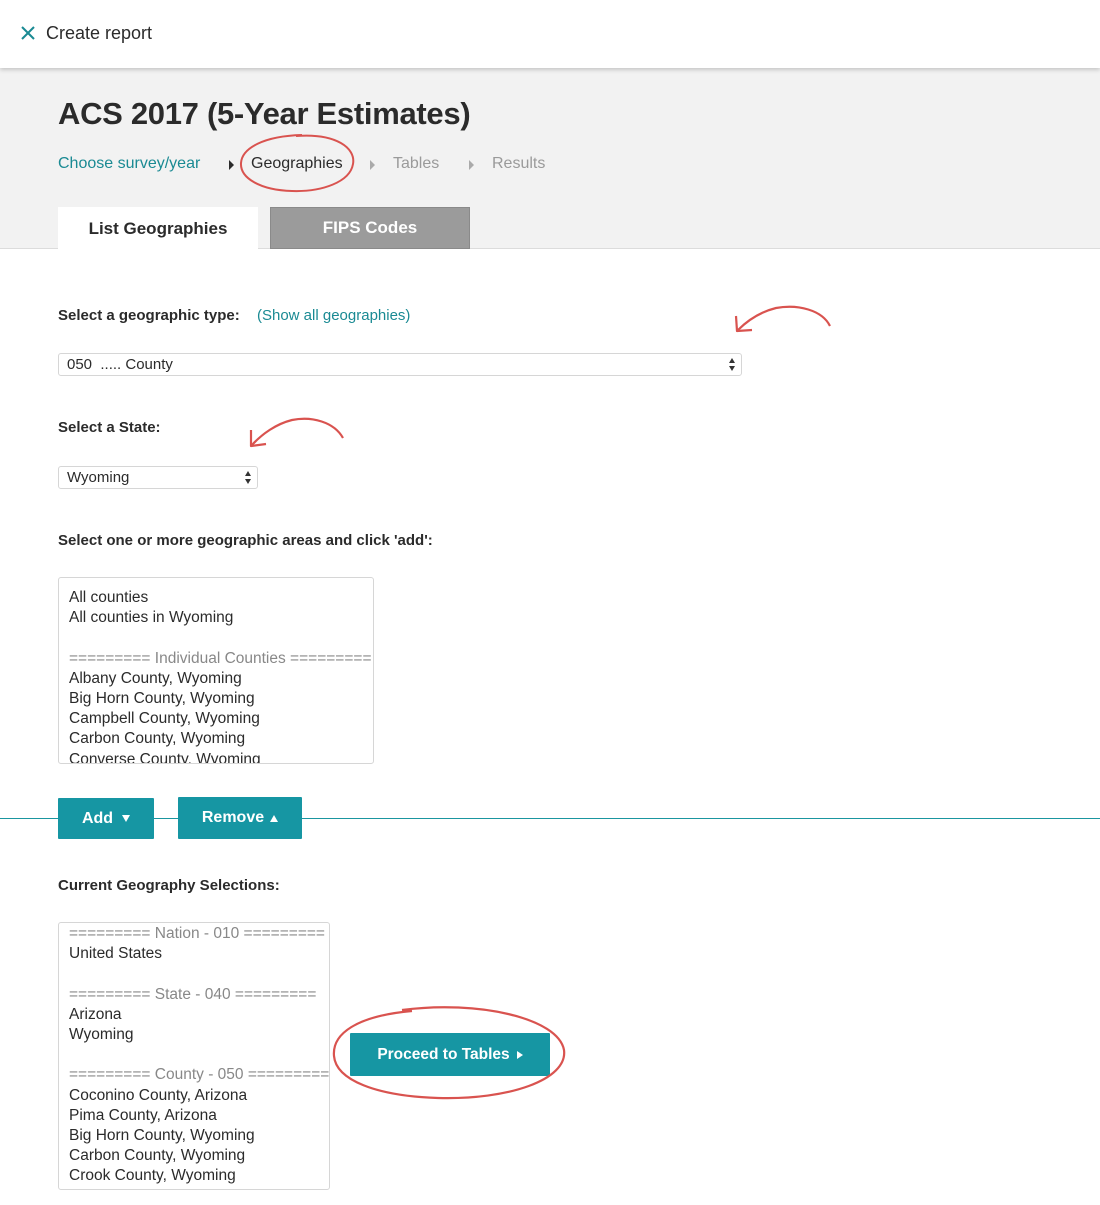 The height and width of the screenshot is (1205, 1100). I want to click on list-item: Campbell County, Wyoming, so click(221, 719).